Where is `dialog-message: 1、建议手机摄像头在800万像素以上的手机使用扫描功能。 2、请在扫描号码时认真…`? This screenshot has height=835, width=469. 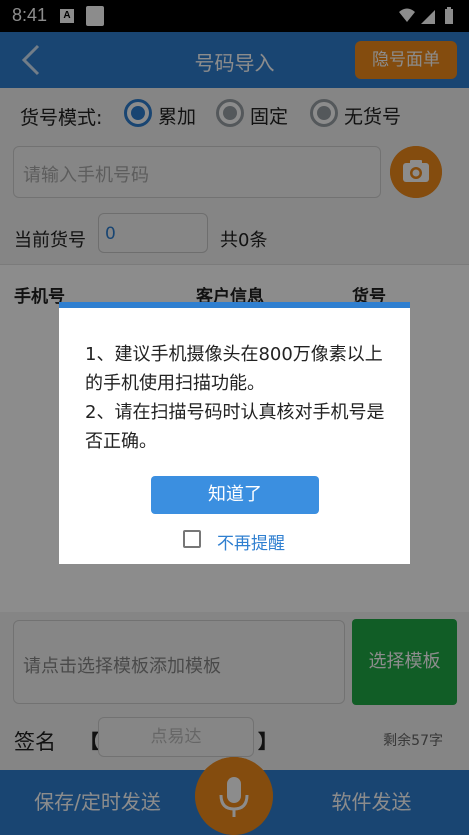 dialog-message: 1、建议手机摄像头在800万像素以上的手机使用扫描功能。 2、请在扫描号码时认真… is located at coordinates (238, 398).